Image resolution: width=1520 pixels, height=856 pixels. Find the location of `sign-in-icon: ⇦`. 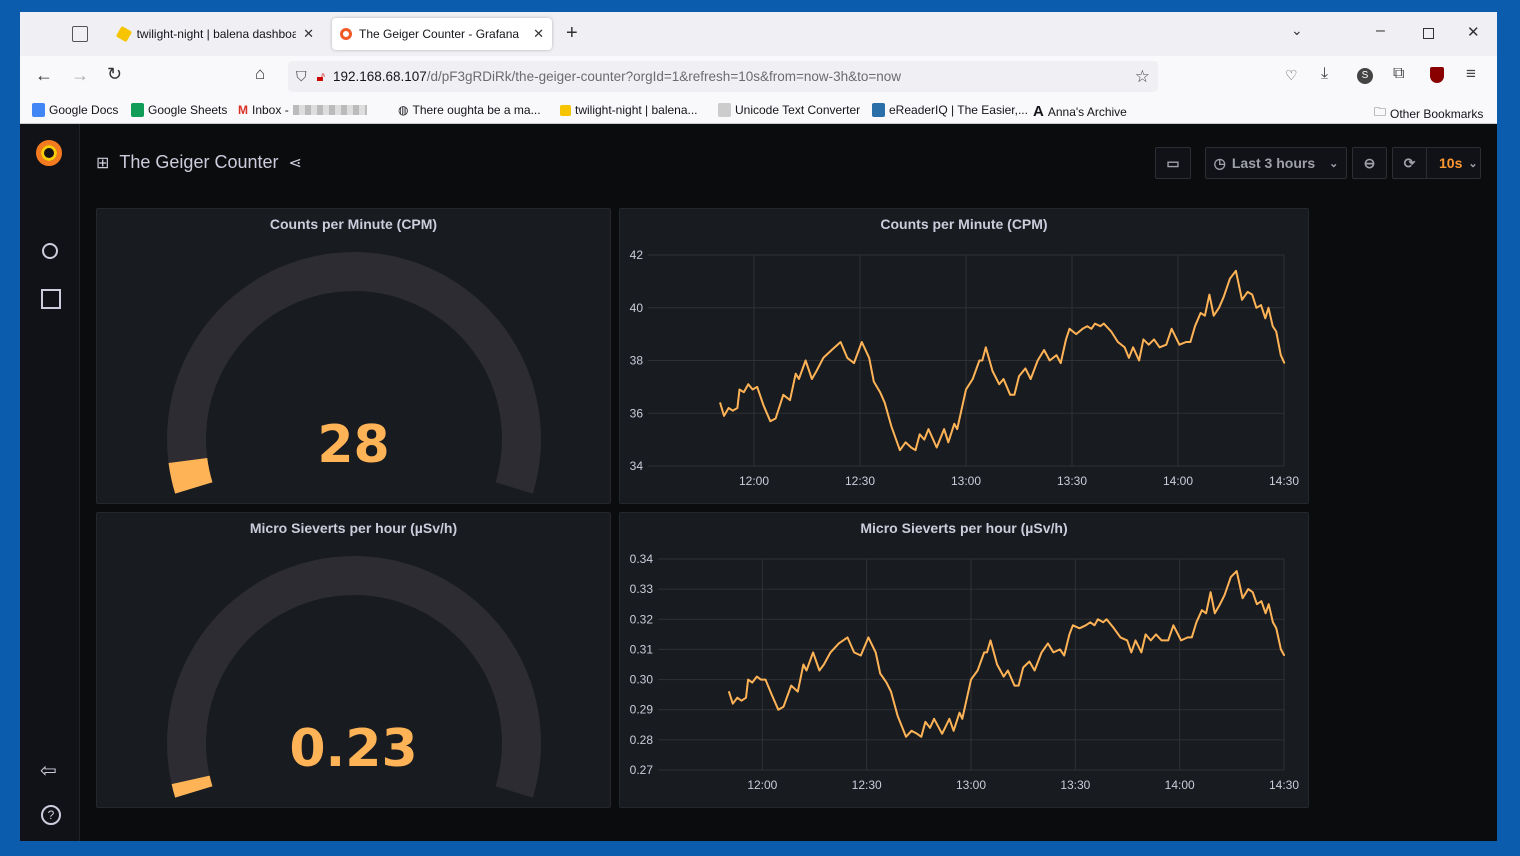

sign-in-icon: ⇦ is located at coordinates (48, 770).